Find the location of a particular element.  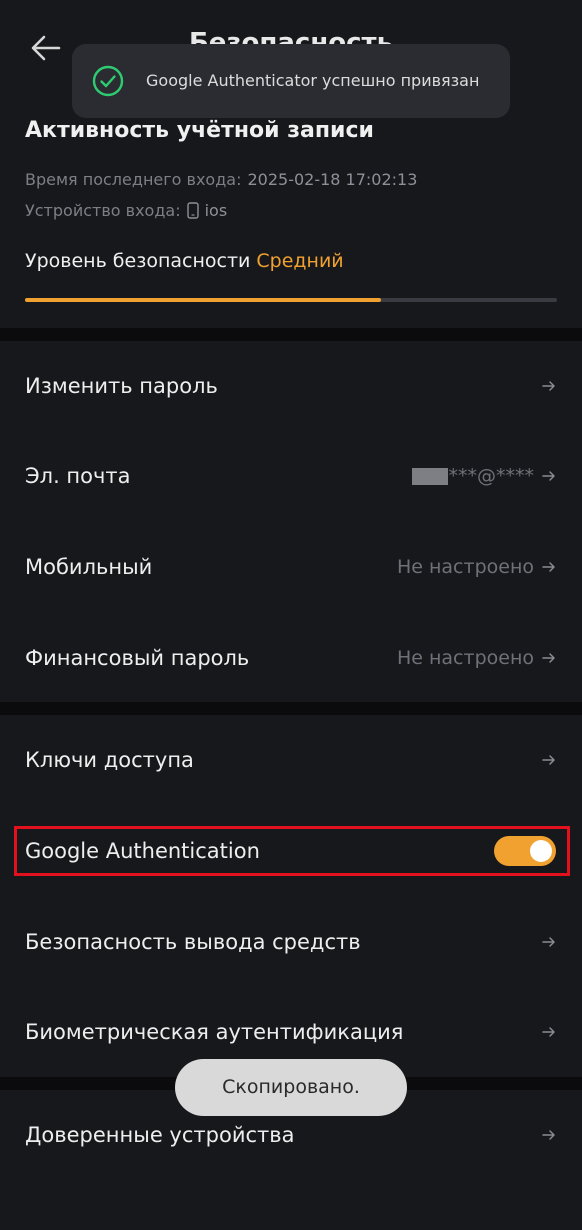

google-authentication-label: Google Authentication is located at coordinates (142, 851).